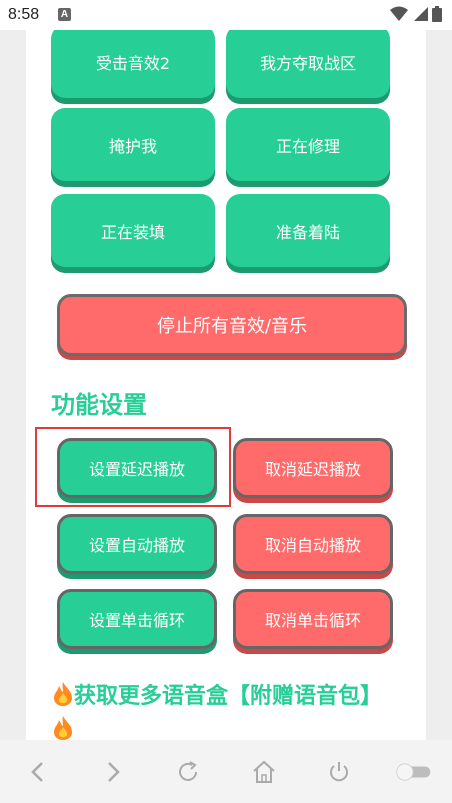 The image size is (452, 803). I want to click on bottom-navigation, so click(226, 771).